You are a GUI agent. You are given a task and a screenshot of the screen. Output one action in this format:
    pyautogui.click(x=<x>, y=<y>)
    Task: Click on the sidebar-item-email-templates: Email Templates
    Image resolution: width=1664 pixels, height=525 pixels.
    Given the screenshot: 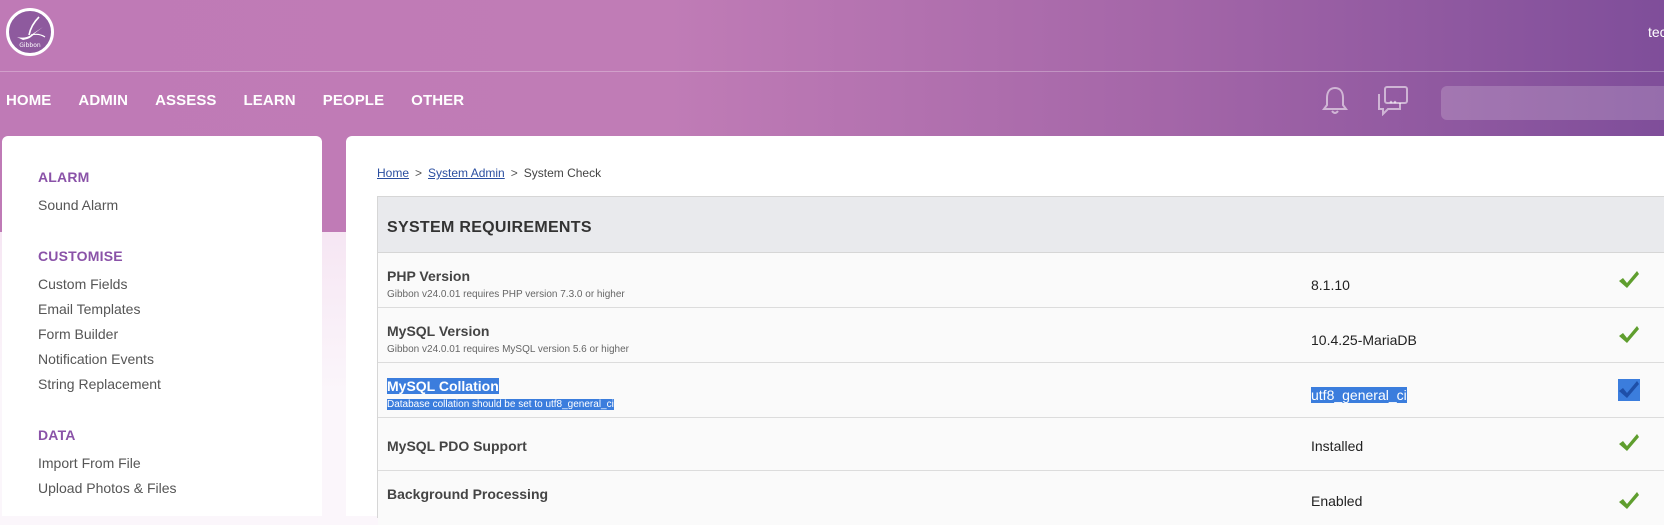 What is the action you would take?
    pyautogui.click(x=89, y=309)
    